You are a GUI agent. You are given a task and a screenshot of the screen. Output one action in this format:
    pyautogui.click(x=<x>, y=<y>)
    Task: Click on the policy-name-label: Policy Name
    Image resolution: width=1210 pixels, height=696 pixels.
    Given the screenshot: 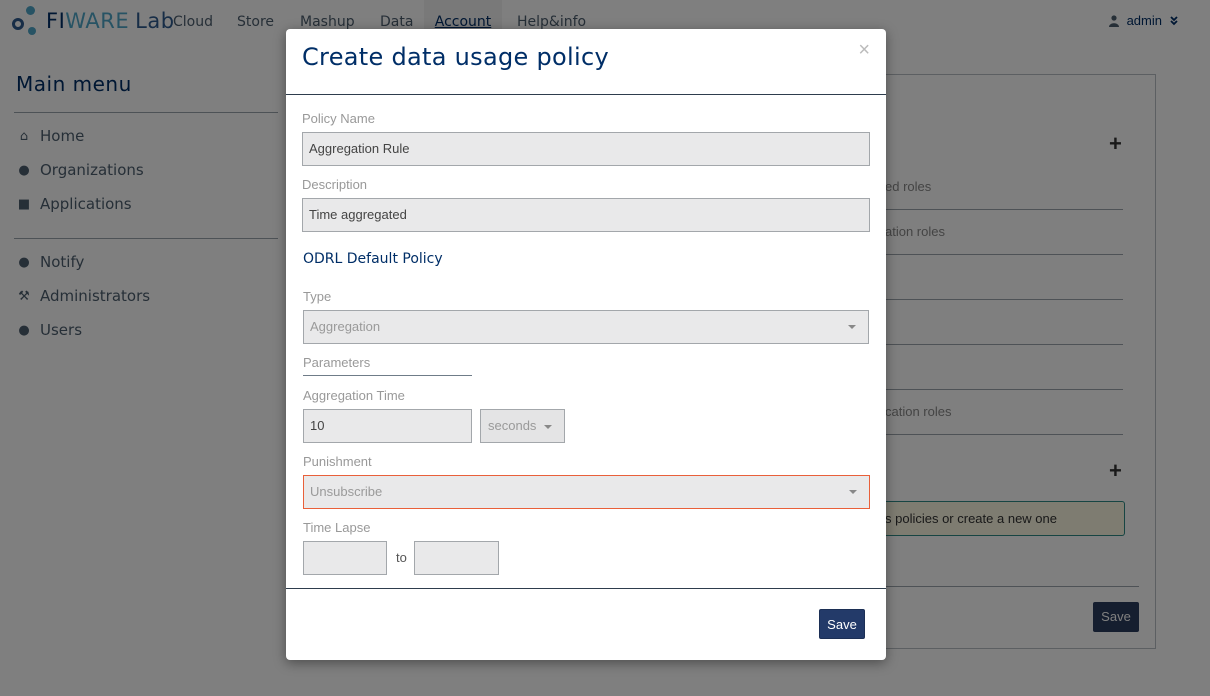 What is the action you would take?
    pyautogui.click(x=338, y=118)
    